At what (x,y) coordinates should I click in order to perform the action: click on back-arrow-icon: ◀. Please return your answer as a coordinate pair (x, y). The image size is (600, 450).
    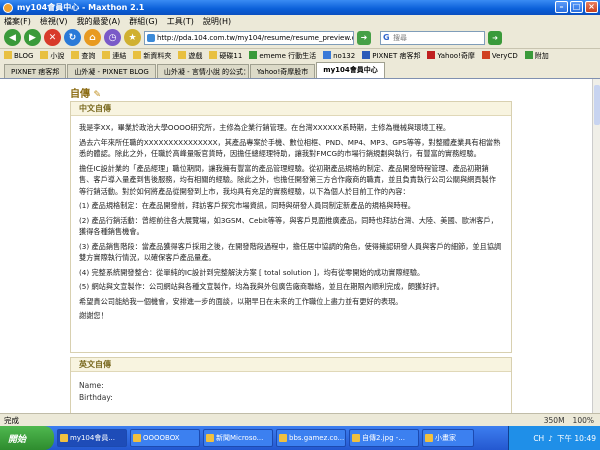
    Looking at the image, I should click on (12, 37).